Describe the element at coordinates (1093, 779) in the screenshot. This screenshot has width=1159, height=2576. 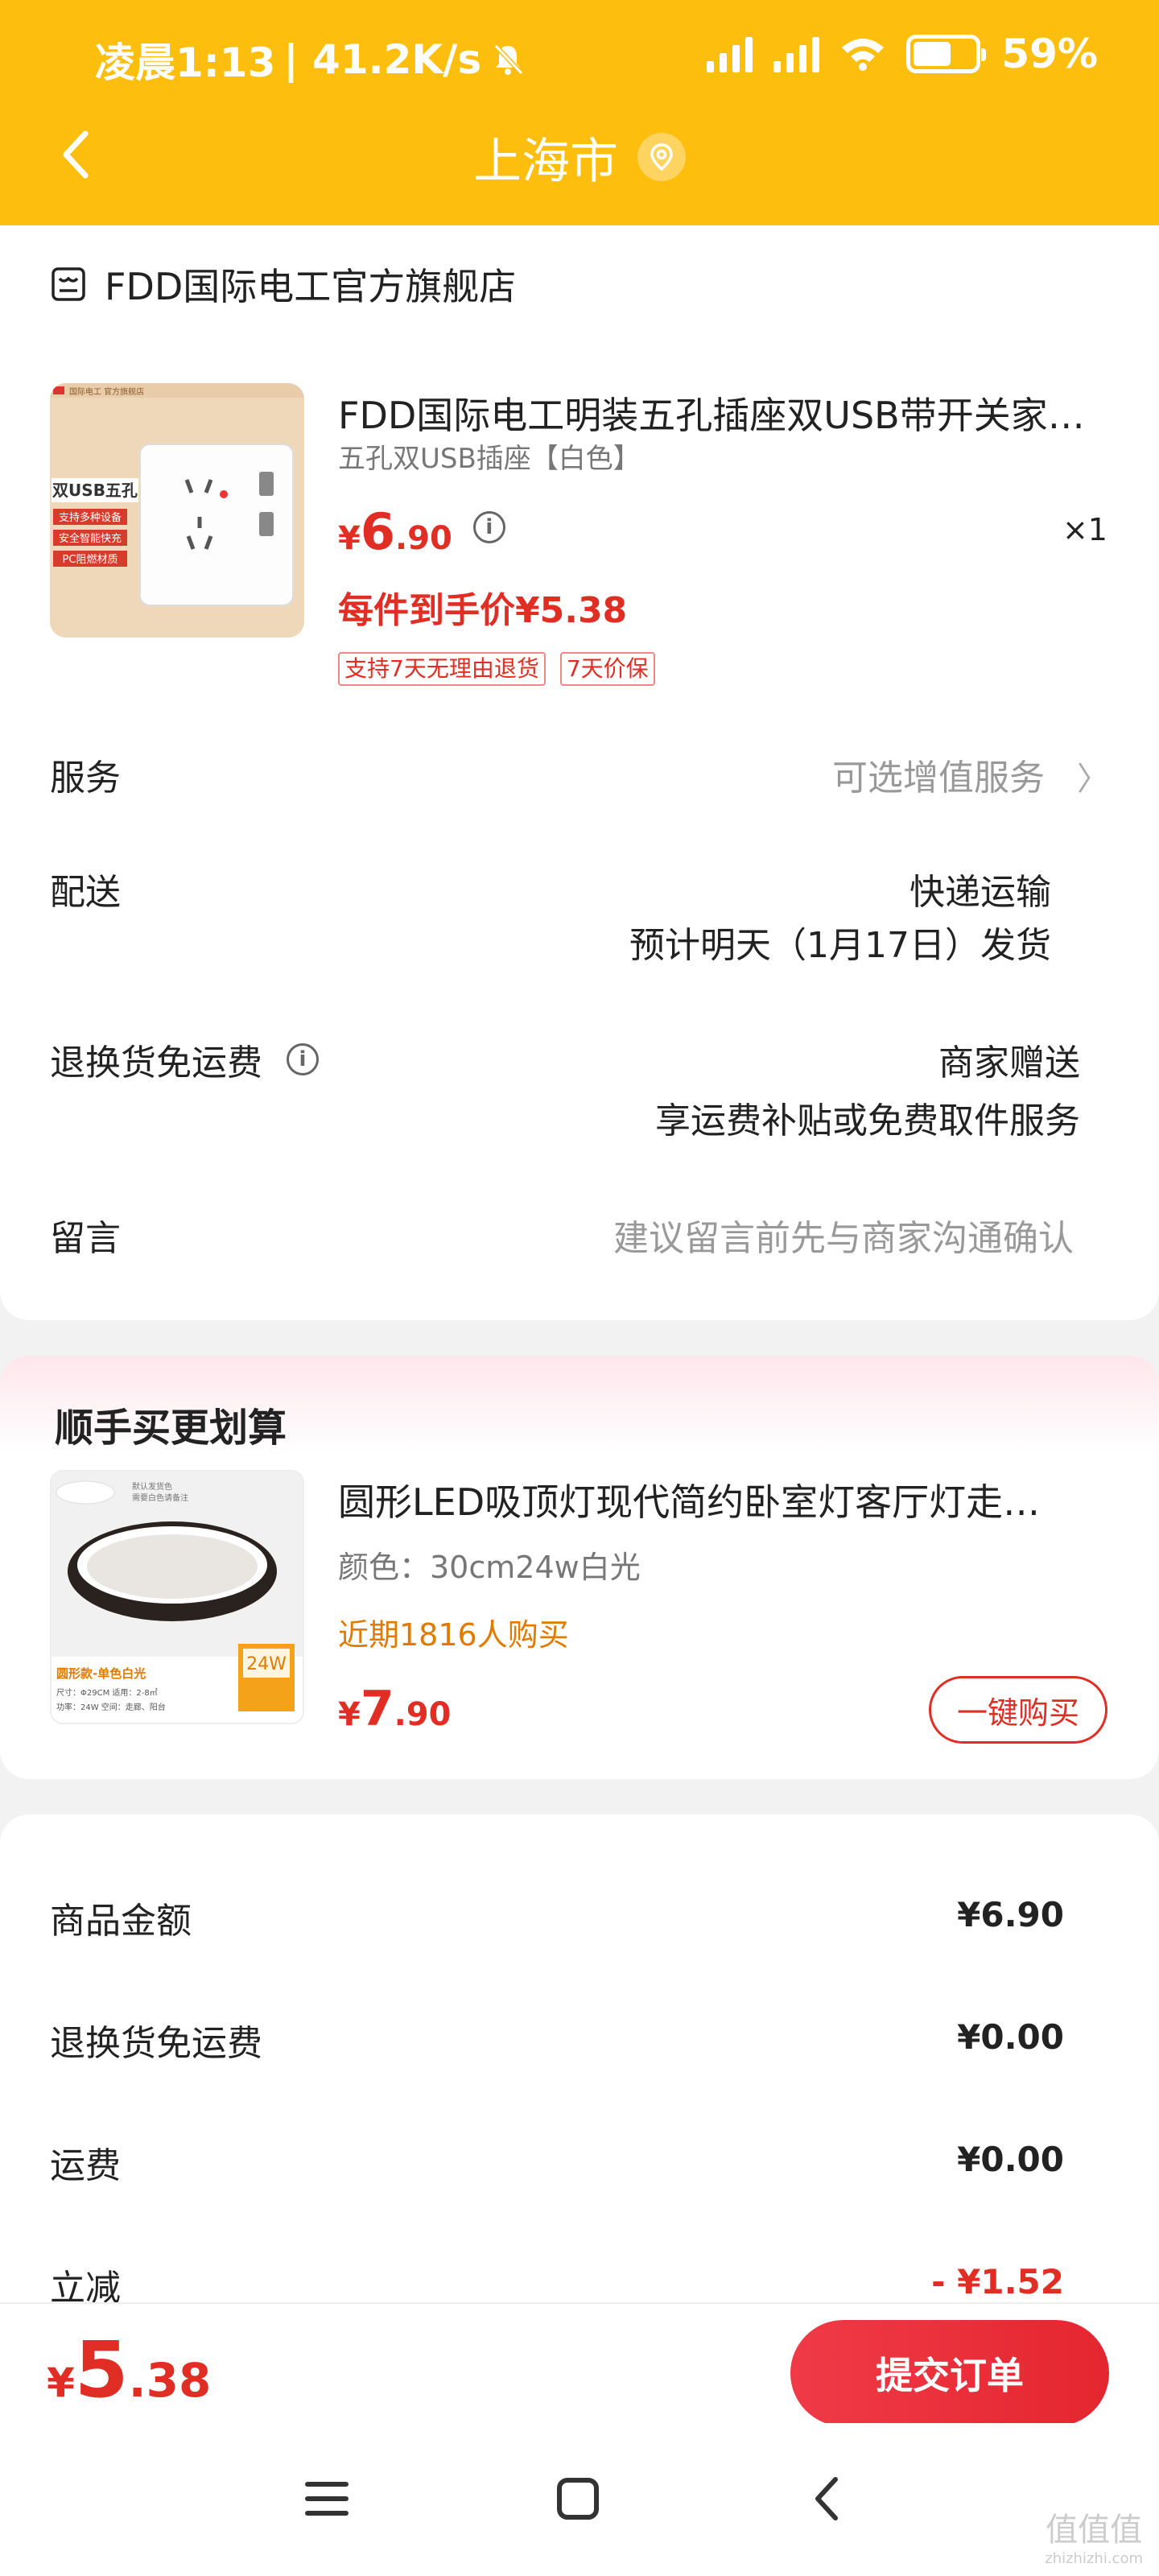
I see `chevron-right-icon: 〉` at that location.